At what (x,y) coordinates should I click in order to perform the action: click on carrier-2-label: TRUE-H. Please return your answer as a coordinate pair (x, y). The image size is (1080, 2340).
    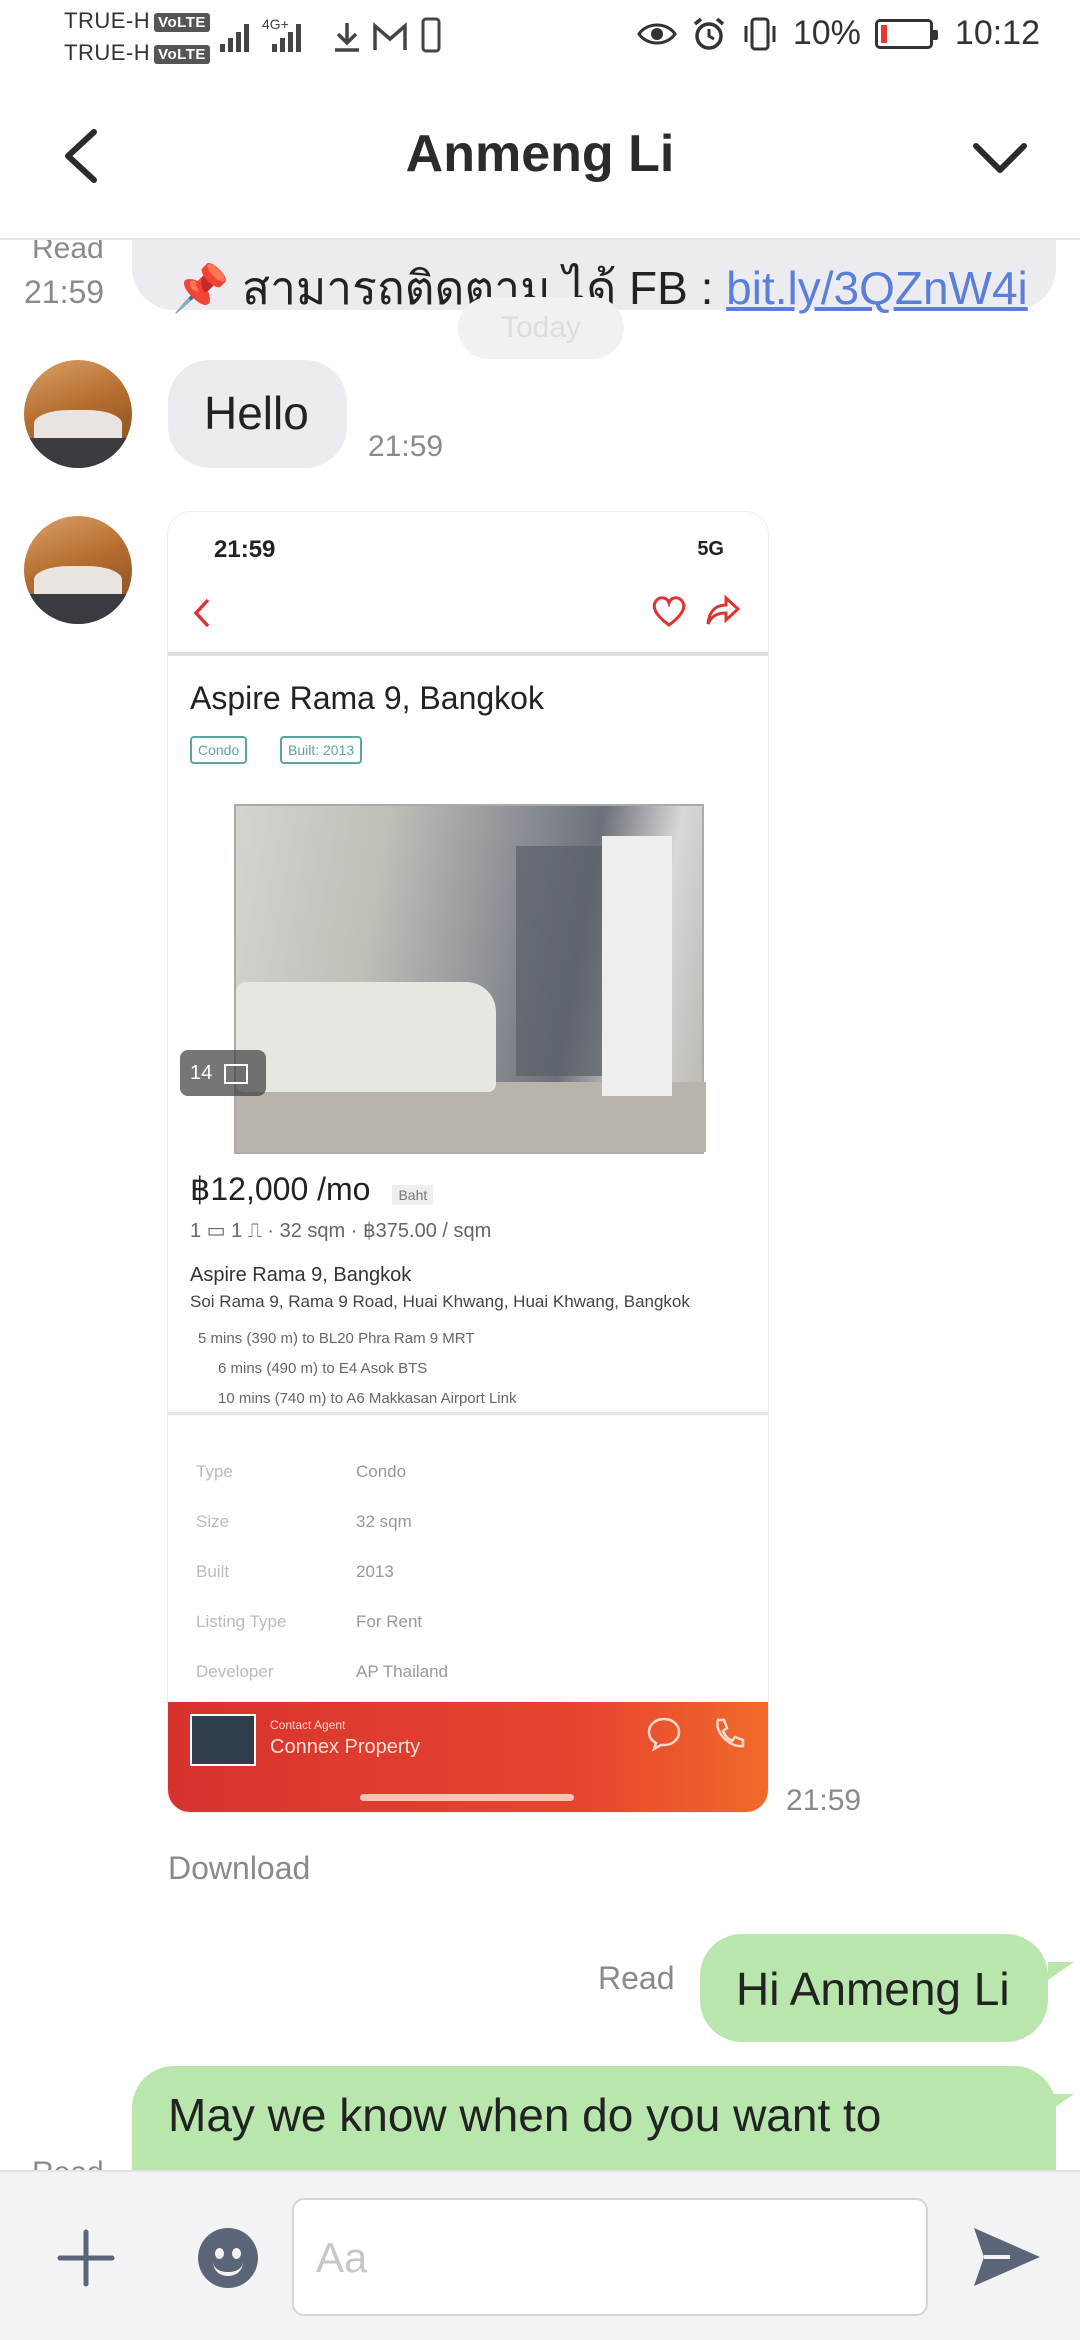
    Looking at the image, I should click on (107, 52).